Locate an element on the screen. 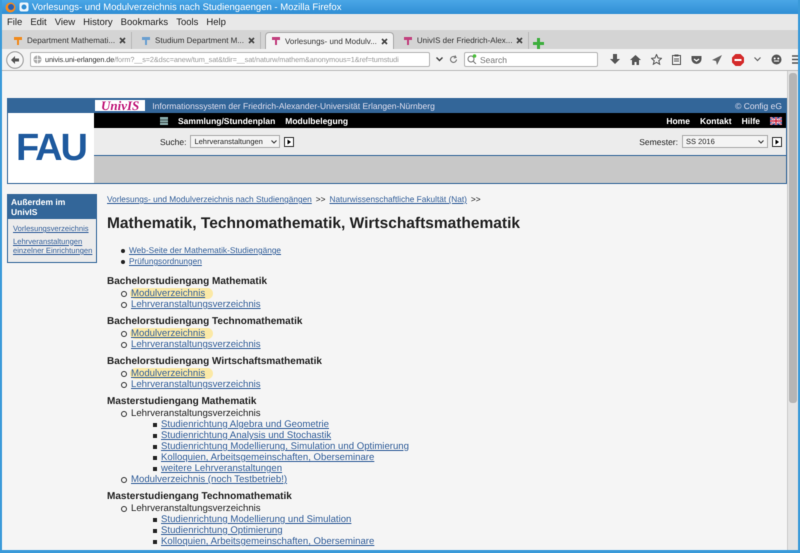  search-label: Suche: is located at coordinates (173, 141).